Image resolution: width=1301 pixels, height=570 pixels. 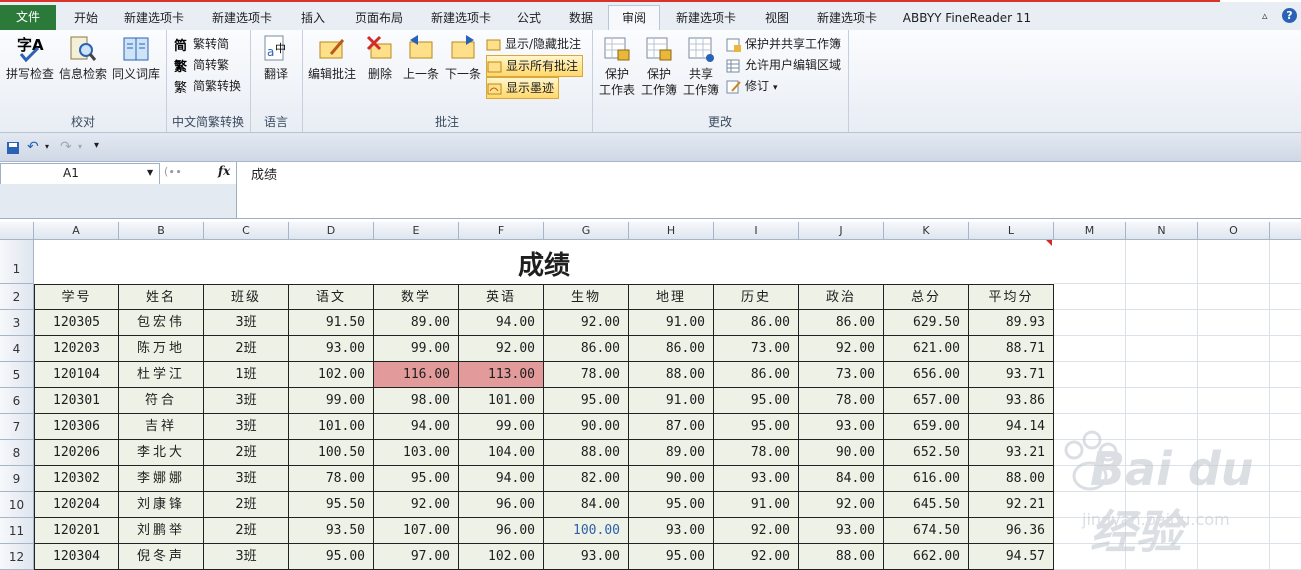 What do you see at coordinates (586, 531) in the screenshot?
I see `table-cell: 100.00` at bounding box center [586, 531].